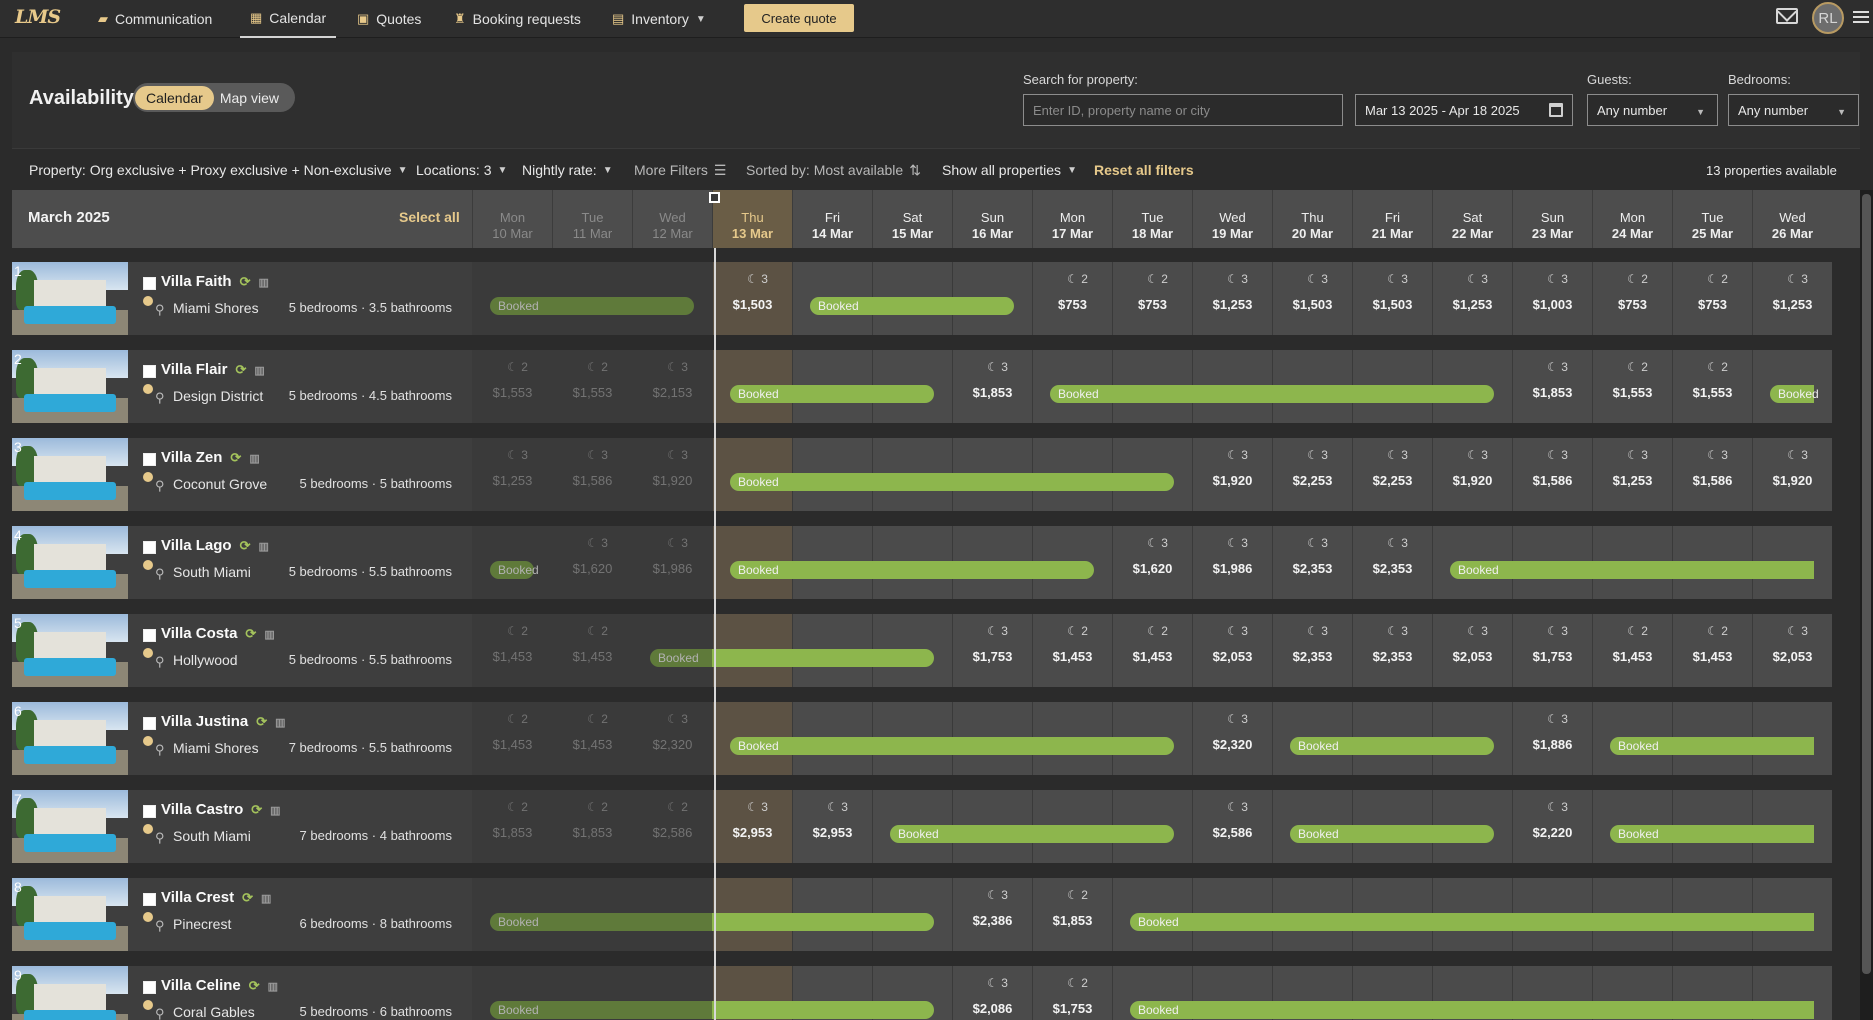  I want to click on day-cell: ☾ 3 $2,953, so click(752, 826).